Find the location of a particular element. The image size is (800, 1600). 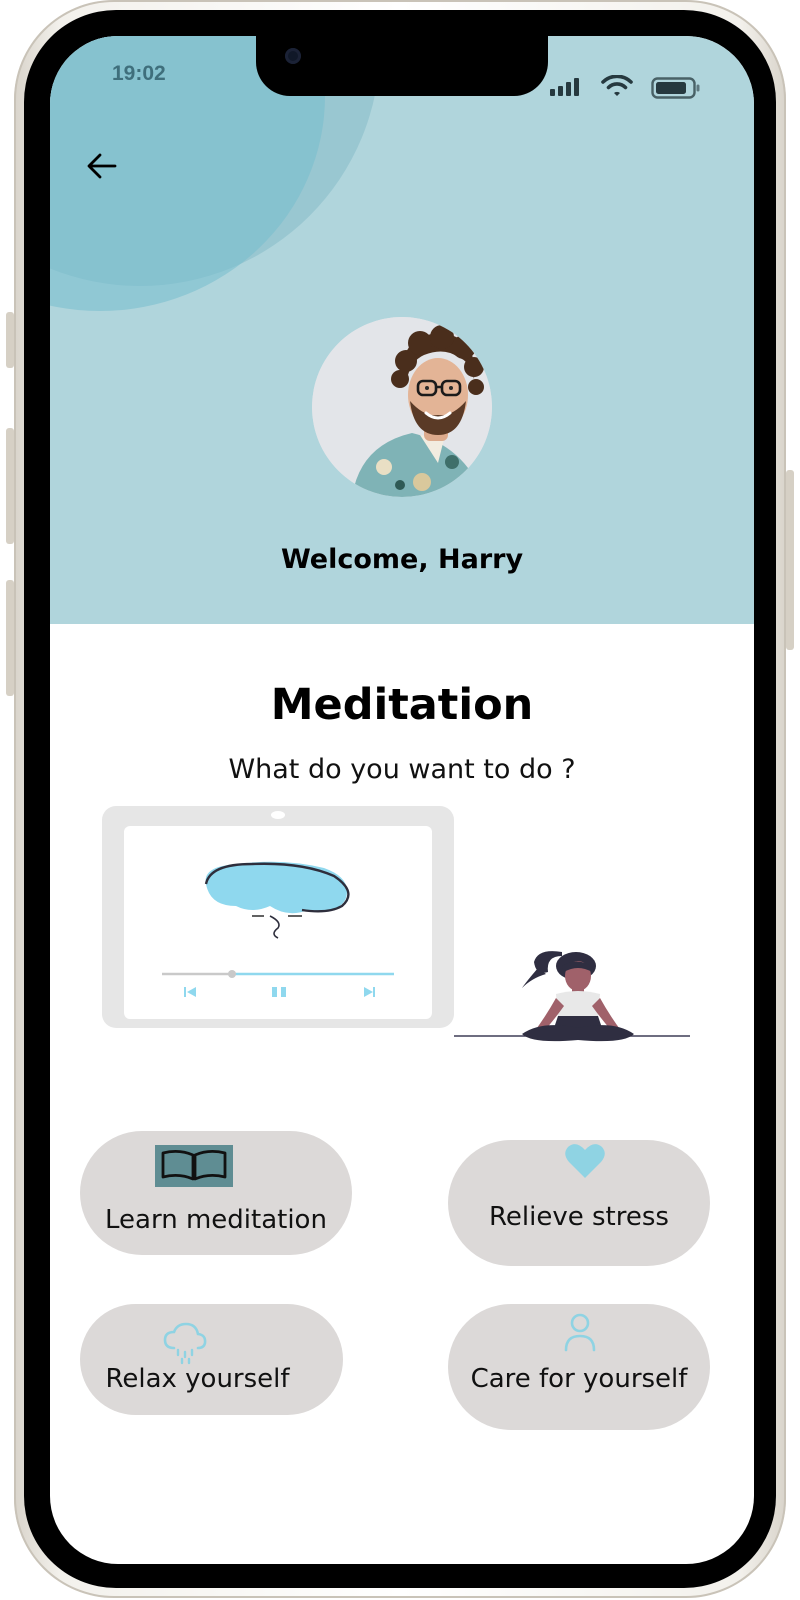

learn-meditation-label: Learn meditation is located at coordinates (216, 1220).